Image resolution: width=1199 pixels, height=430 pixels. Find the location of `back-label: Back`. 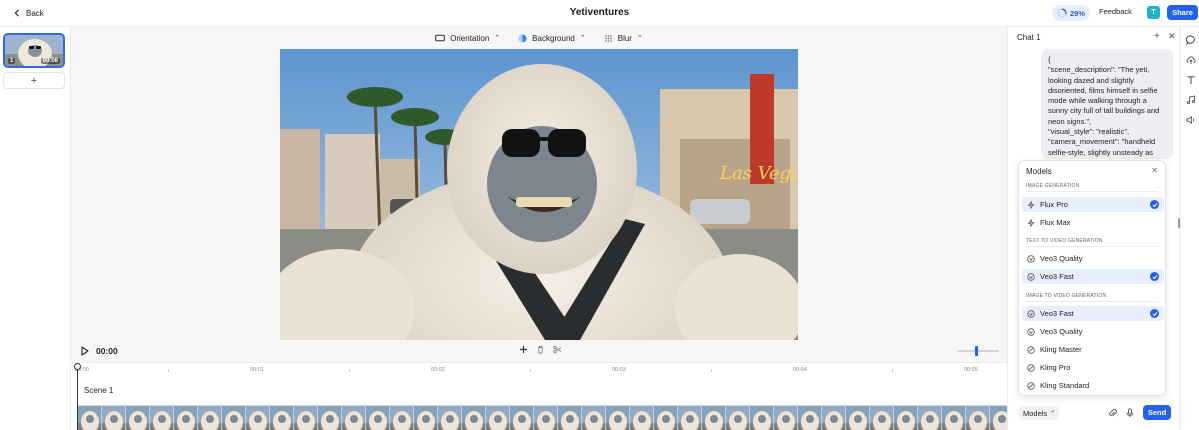

back-label: Back is located at coordinates (35, 13).